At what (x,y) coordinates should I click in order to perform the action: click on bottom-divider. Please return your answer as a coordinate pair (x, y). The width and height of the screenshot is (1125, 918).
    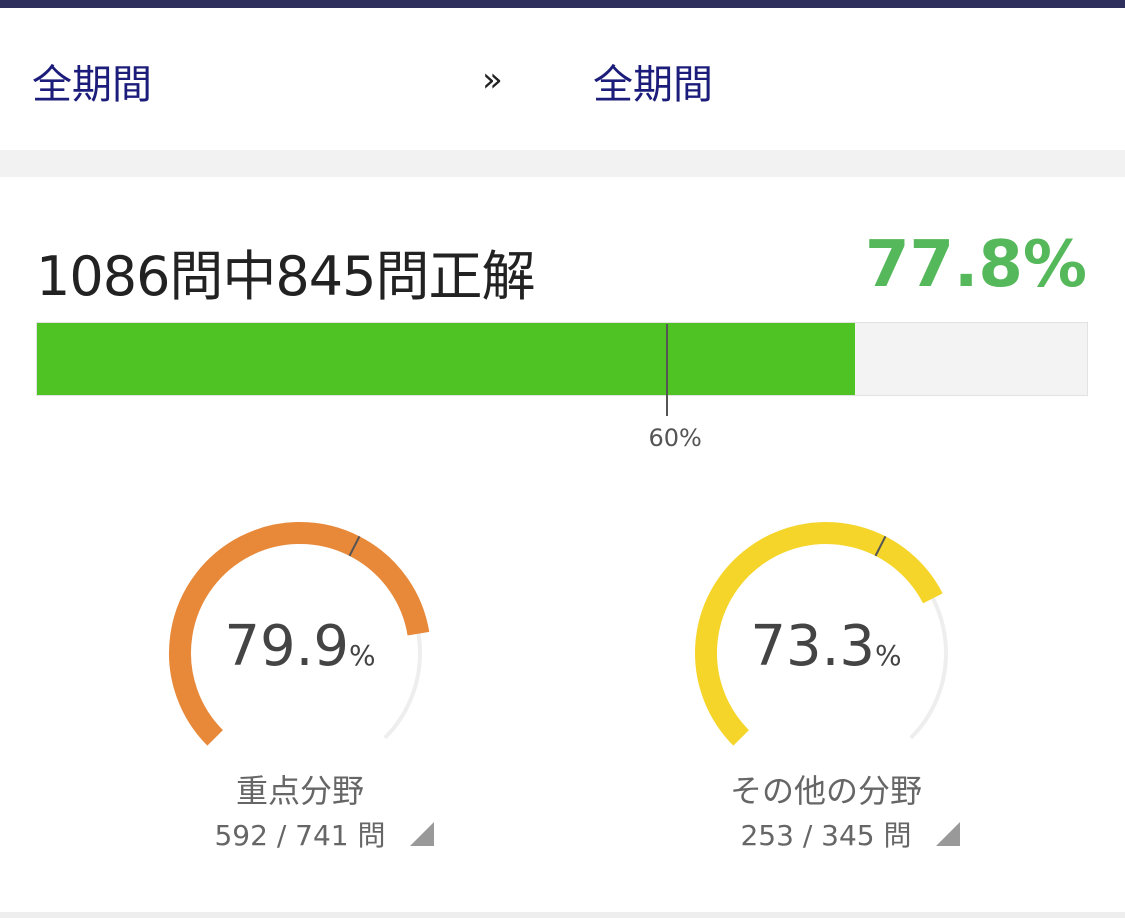
    Looking at the image, I should click on (562, 915).